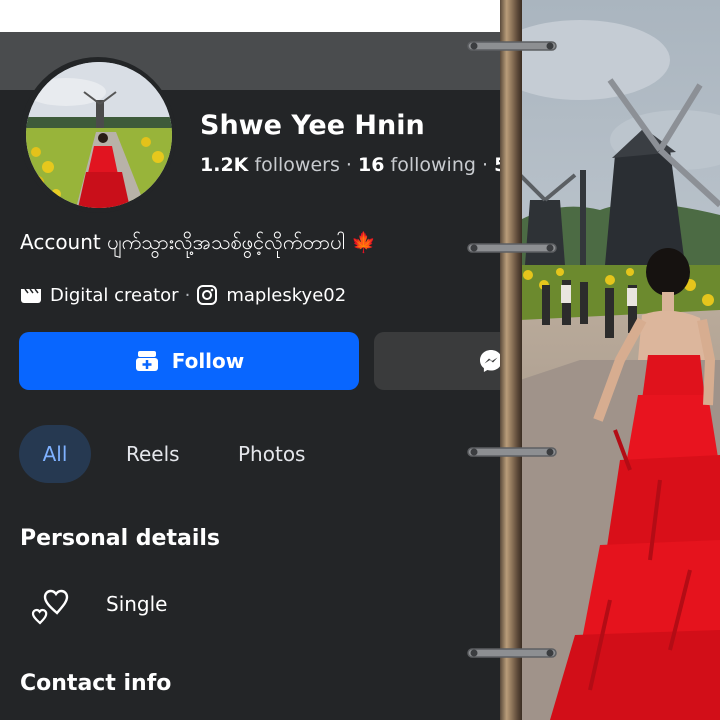  What do you see at coordinates (296, 165) in the screenshot?
I see `followers-label: followers` at bounding box center [296, 165].